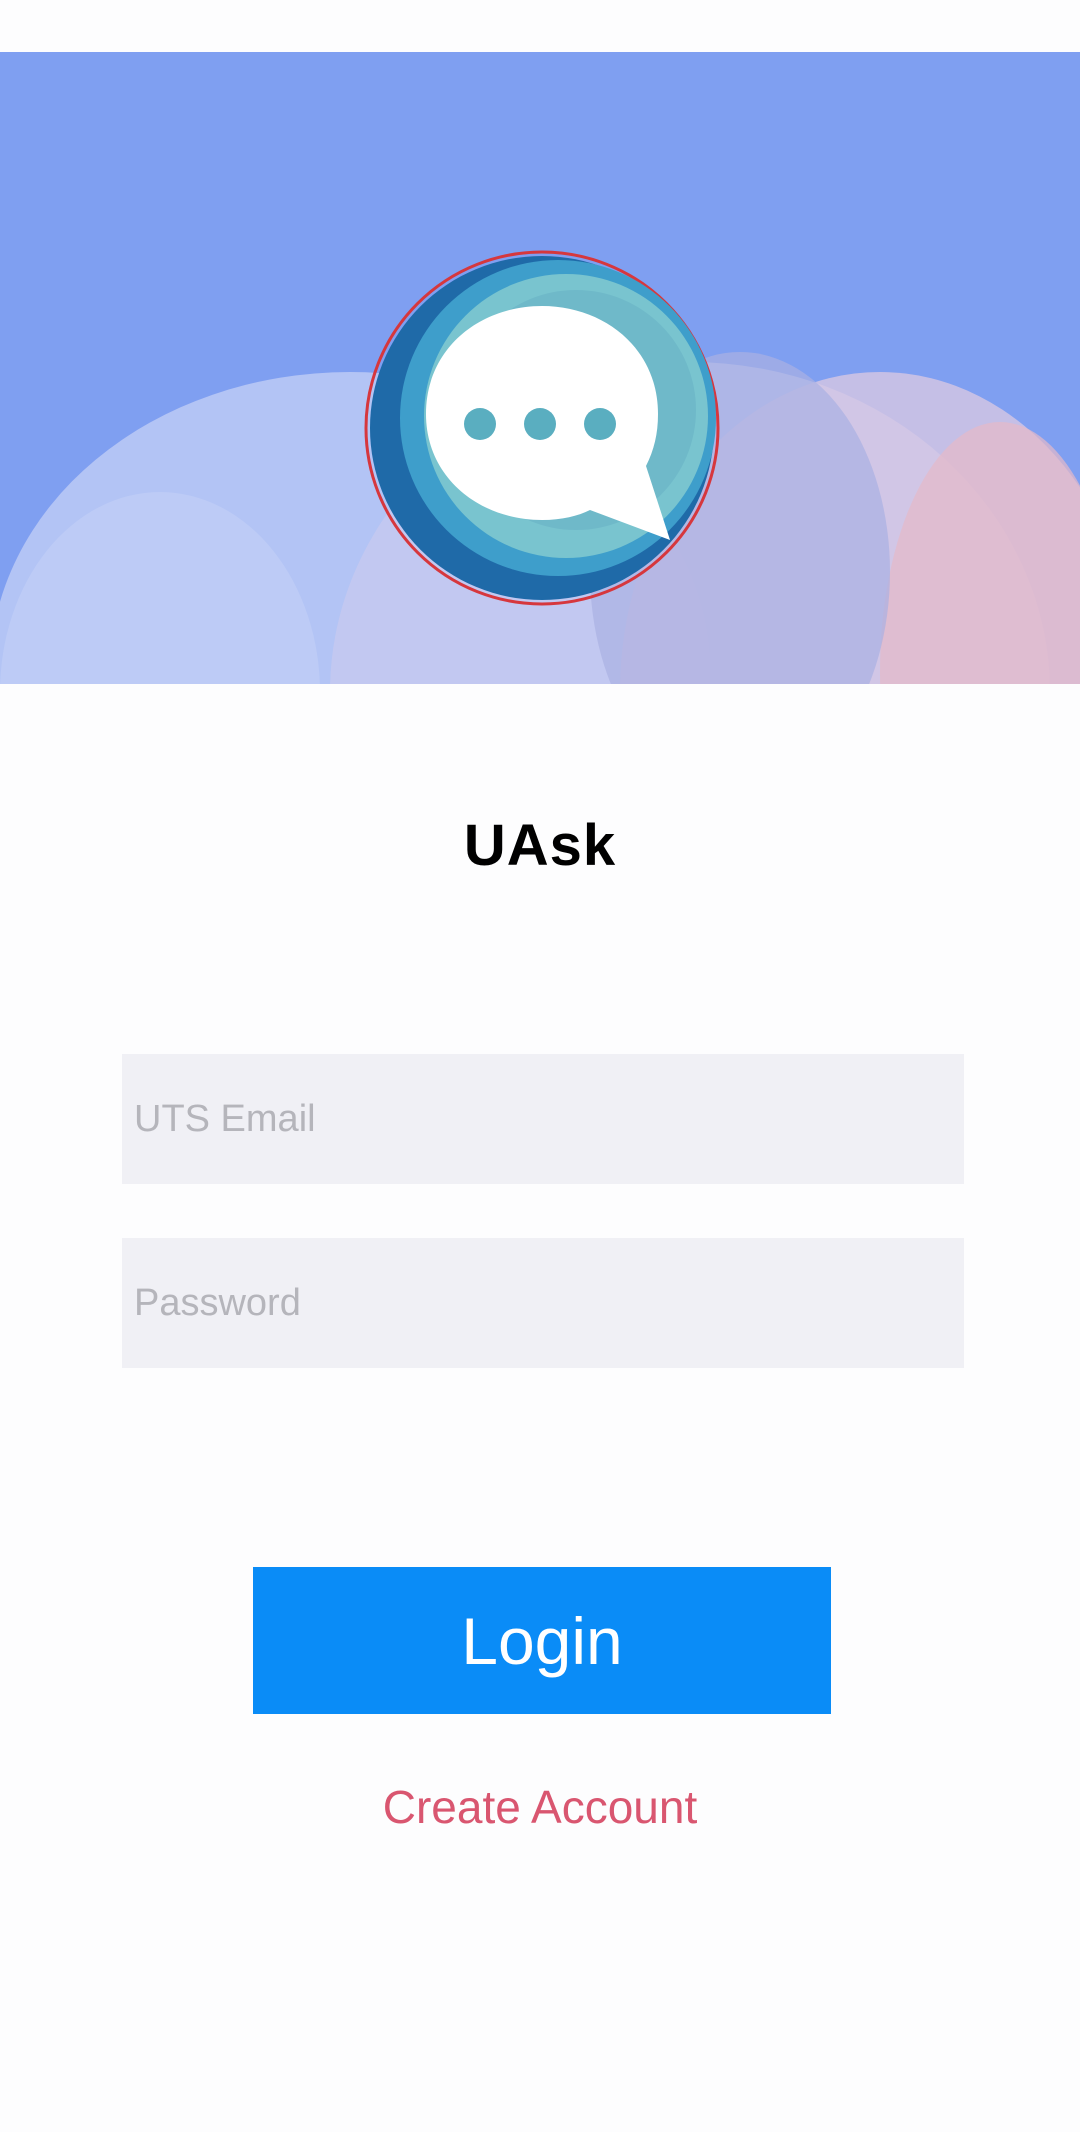  What do you see at coordinates (540, 845) in the screenshot?
I see `app-title: UAsk` at bounding box center [540, 845].